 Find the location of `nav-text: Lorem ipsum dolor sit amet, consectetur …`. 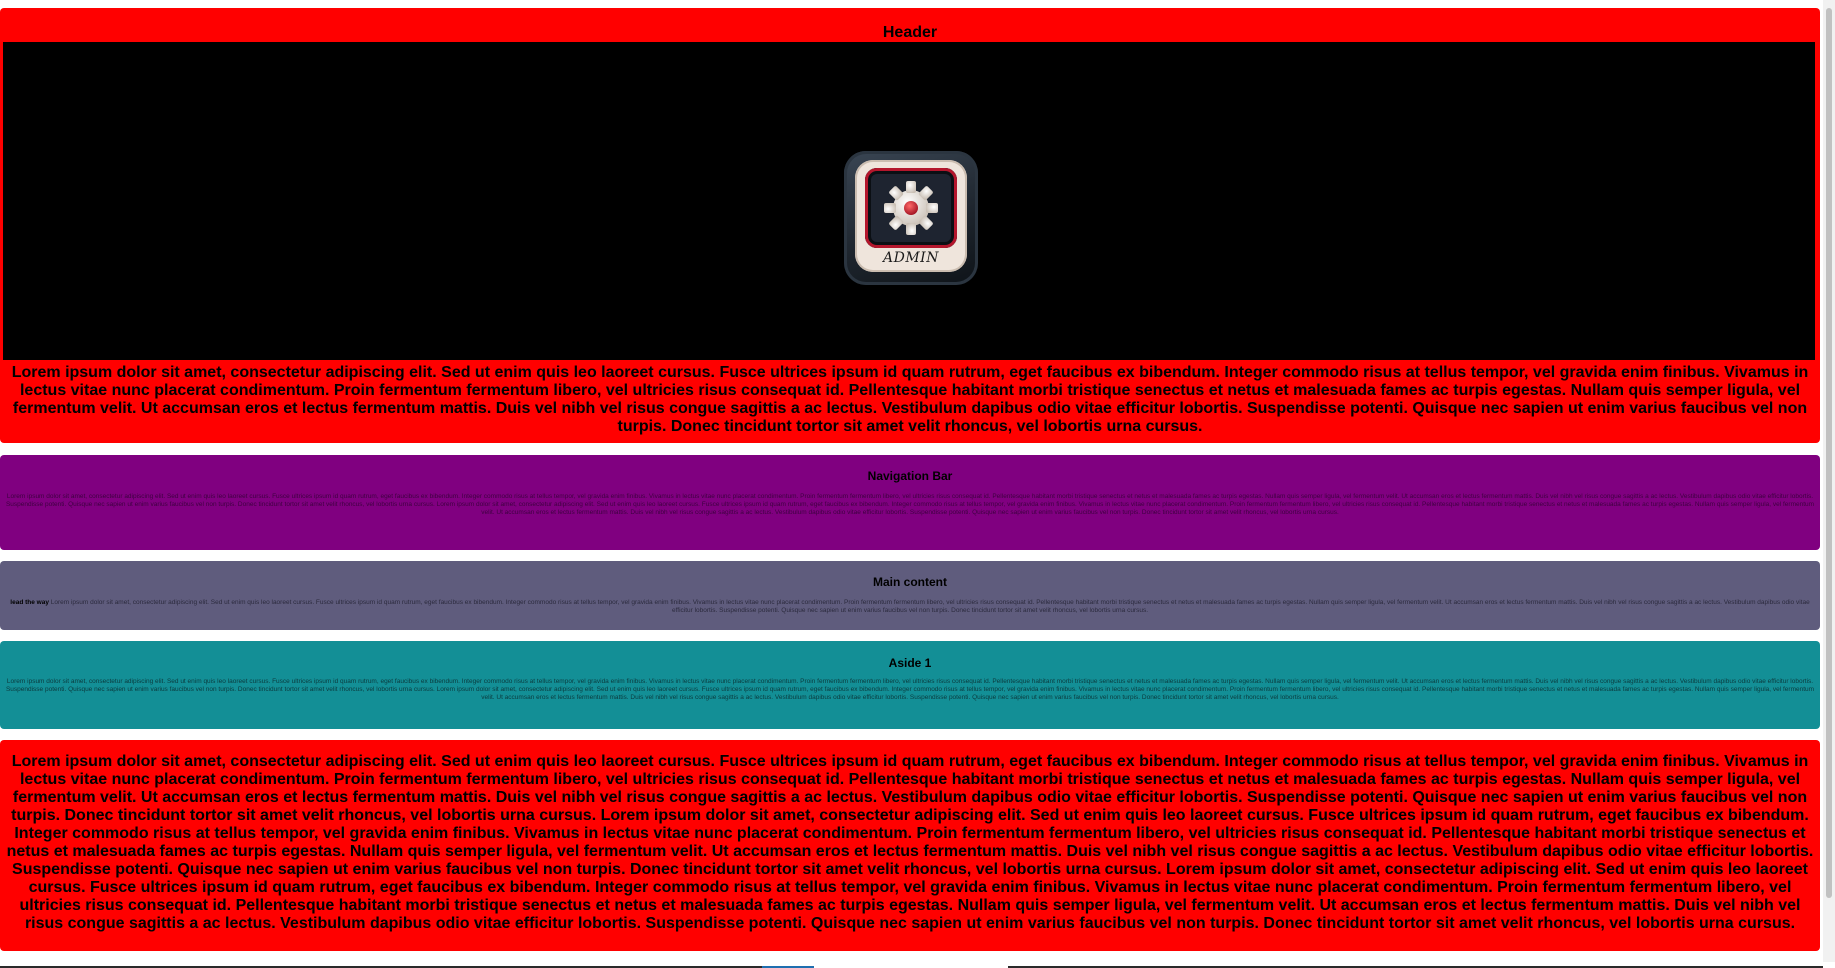

nav-text: Lorem ipsum dolor sit amet, consectetur … is located at coordinates (910, 504).